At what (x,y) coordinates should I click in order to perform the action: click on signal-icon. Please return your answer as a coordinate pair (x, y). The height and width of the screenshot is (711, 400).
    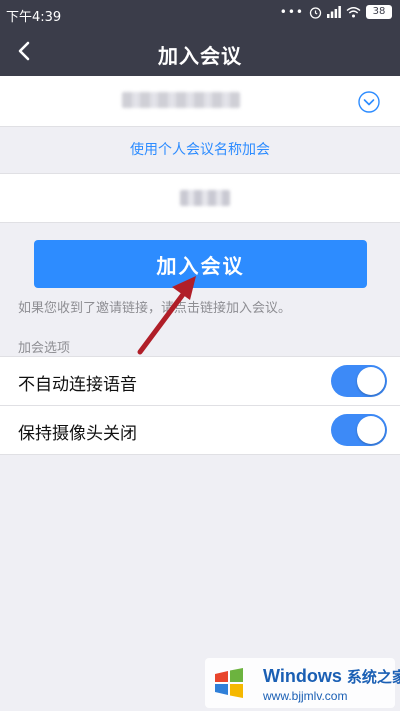
    Looking at the image, I should click on (334, 12).